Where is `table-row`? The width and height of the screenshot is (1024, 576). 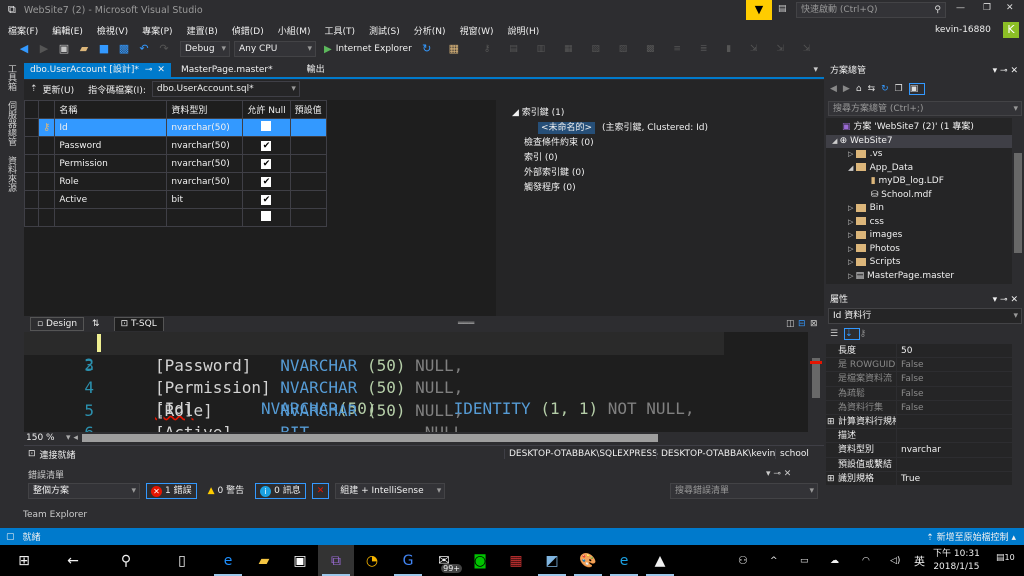 table-row is located at coordinates (175, 217).